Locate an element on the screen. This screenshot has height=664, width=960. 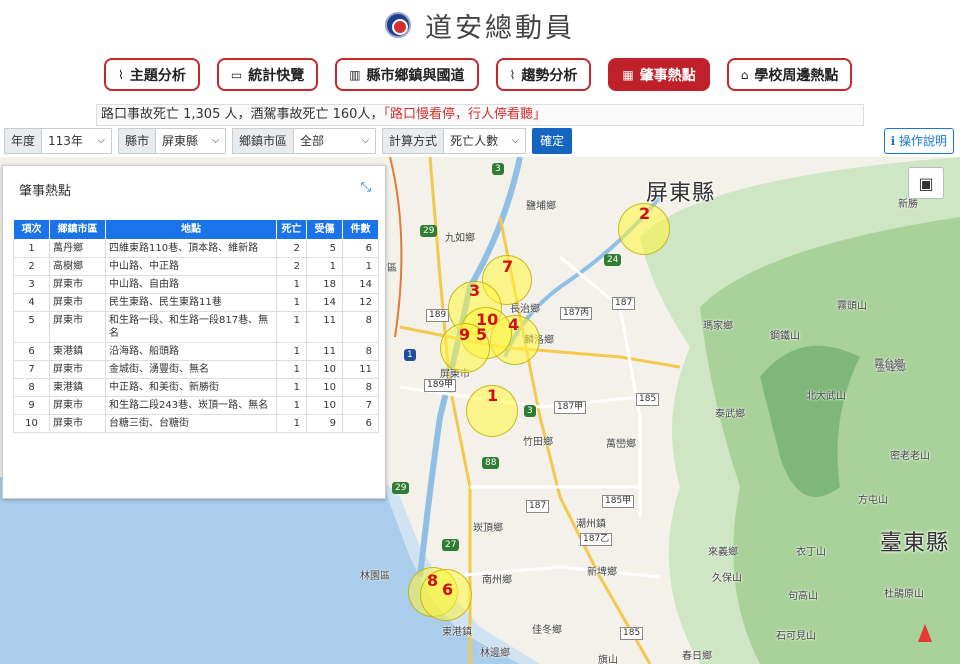
confirm-button: 確定 is located at coordinates (552, 141).